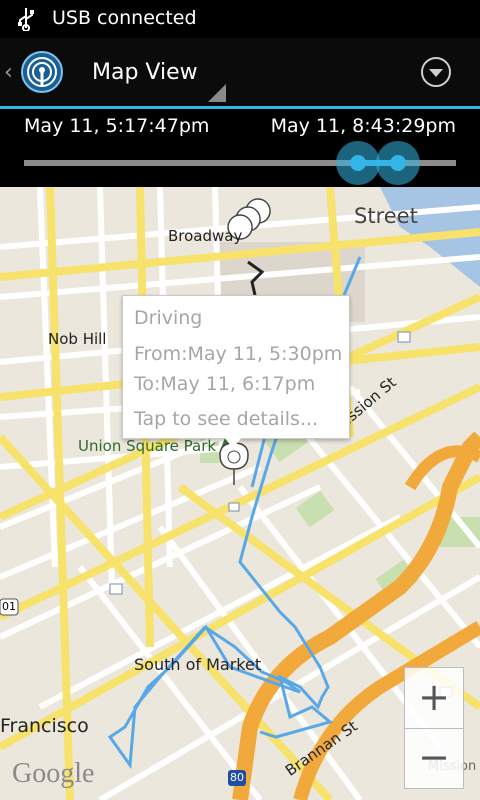 This screenshot has height=800, width=480. What do you see at coordinates (117, 126) in the screenshot?
I see `range-start-label: May 11, 5:17:47pm` at bounding box center [117, 126].